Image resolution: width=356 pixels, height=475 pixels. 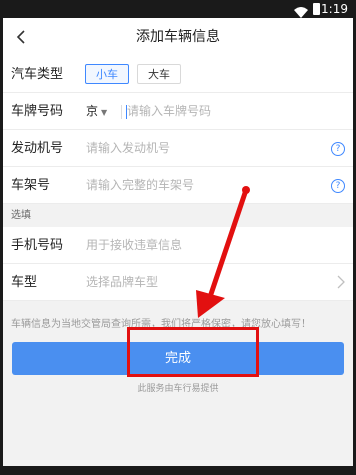 I want to click on provider-note: 此服务由车行易提供, so click(x=178, y=389).